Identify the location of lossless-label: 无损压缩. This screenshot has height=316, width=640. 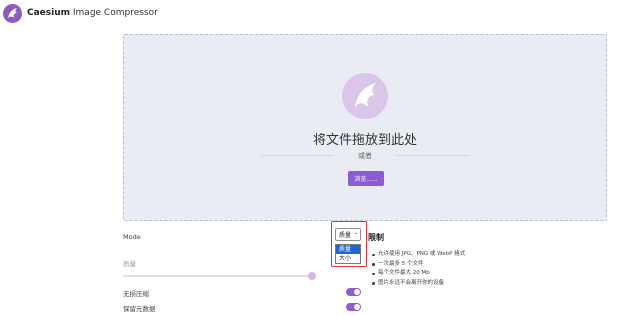
(136, 294).